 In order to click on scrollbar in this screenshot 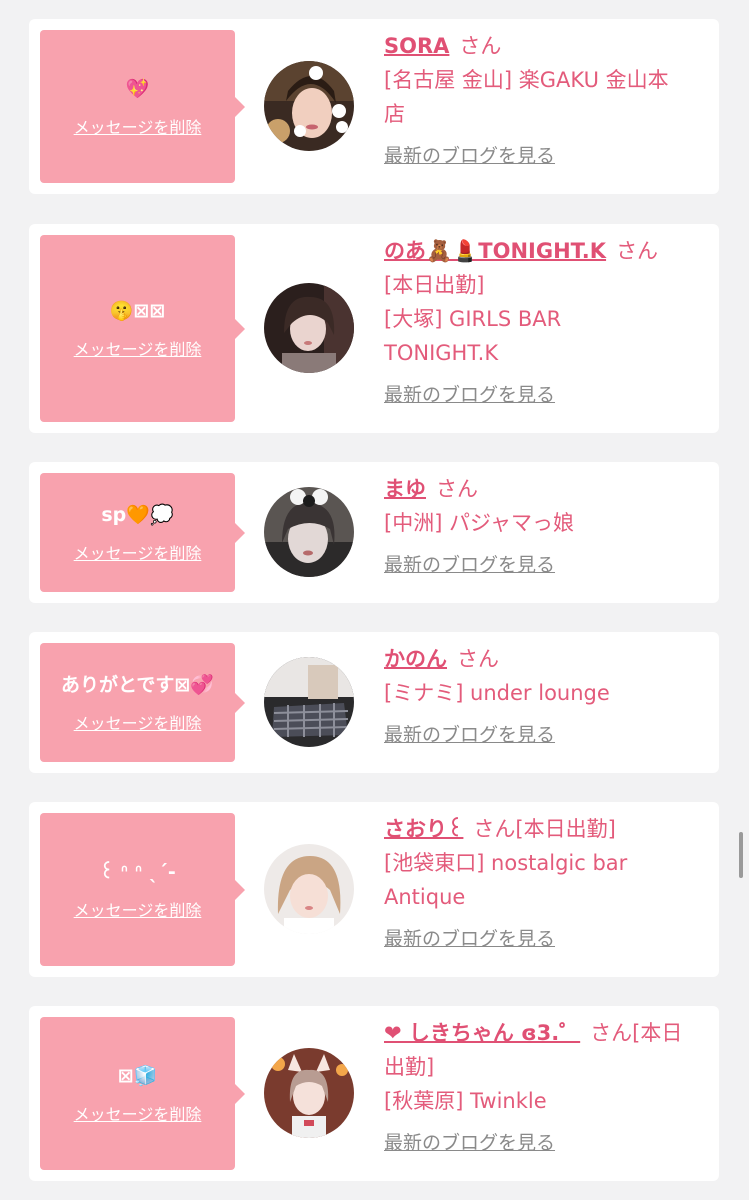, I will do `click(741, 855)`.